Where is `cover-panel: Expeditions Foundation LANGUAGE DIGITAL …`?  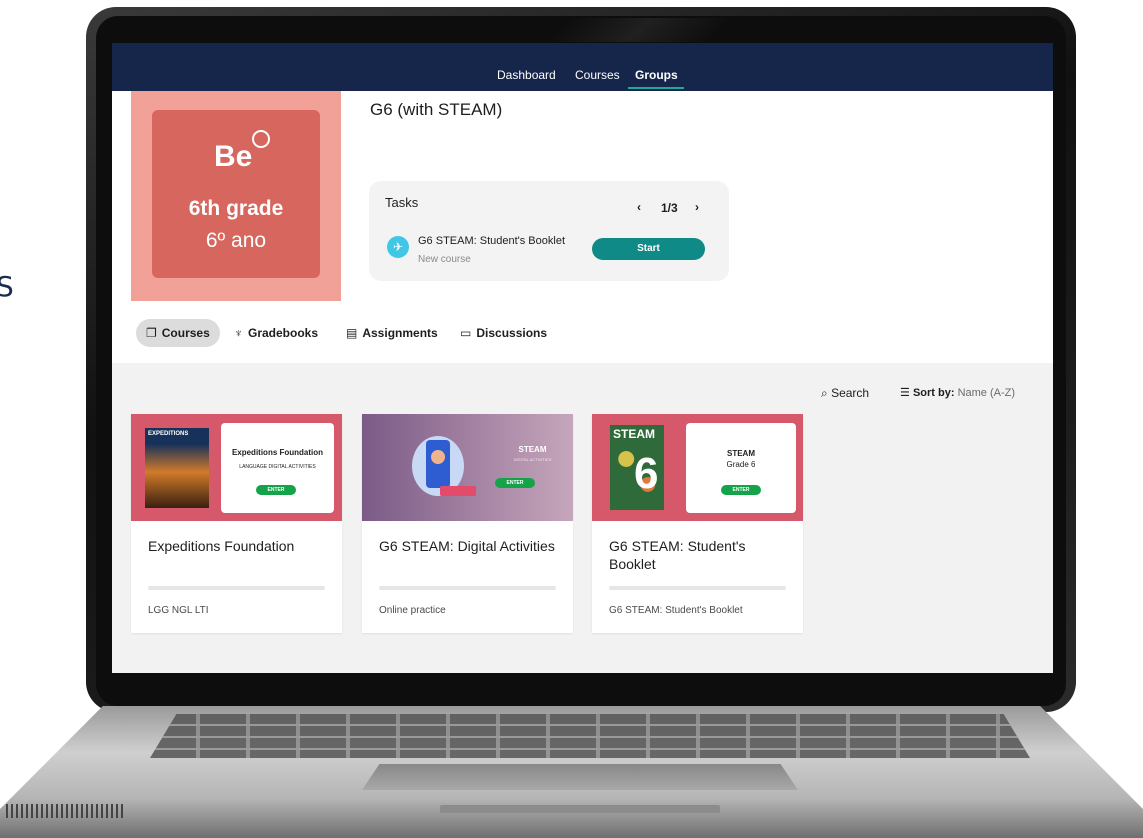 cover-panel: Expeditions Foundation LANGUAGE DIGITAL … is located at coordinates (277, 468).